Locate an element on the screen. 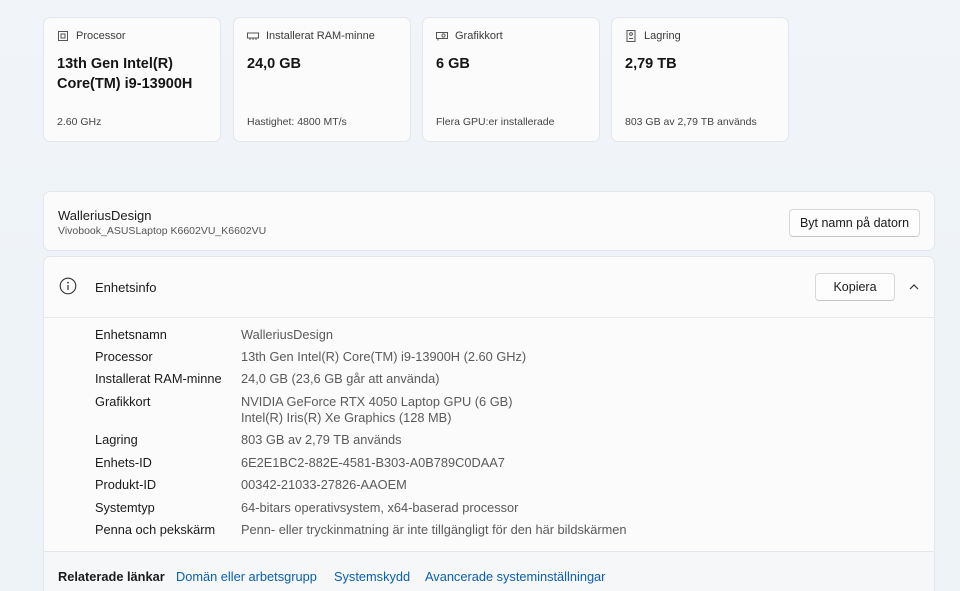 This screenshot has height=591, width=960. link-system-protection: Systemskydd is located at coordinates (372, 576).